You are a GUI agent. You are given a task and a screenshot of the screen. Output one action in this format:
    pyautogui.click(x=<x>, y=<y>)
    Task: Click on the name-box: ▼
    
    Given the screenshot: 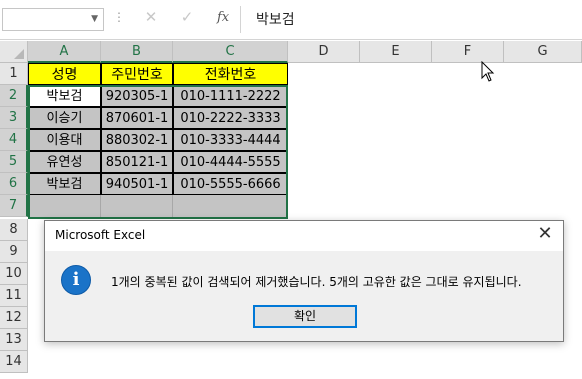 What is the action you would take?
    pyautogui.click(x=53, y=19)
    